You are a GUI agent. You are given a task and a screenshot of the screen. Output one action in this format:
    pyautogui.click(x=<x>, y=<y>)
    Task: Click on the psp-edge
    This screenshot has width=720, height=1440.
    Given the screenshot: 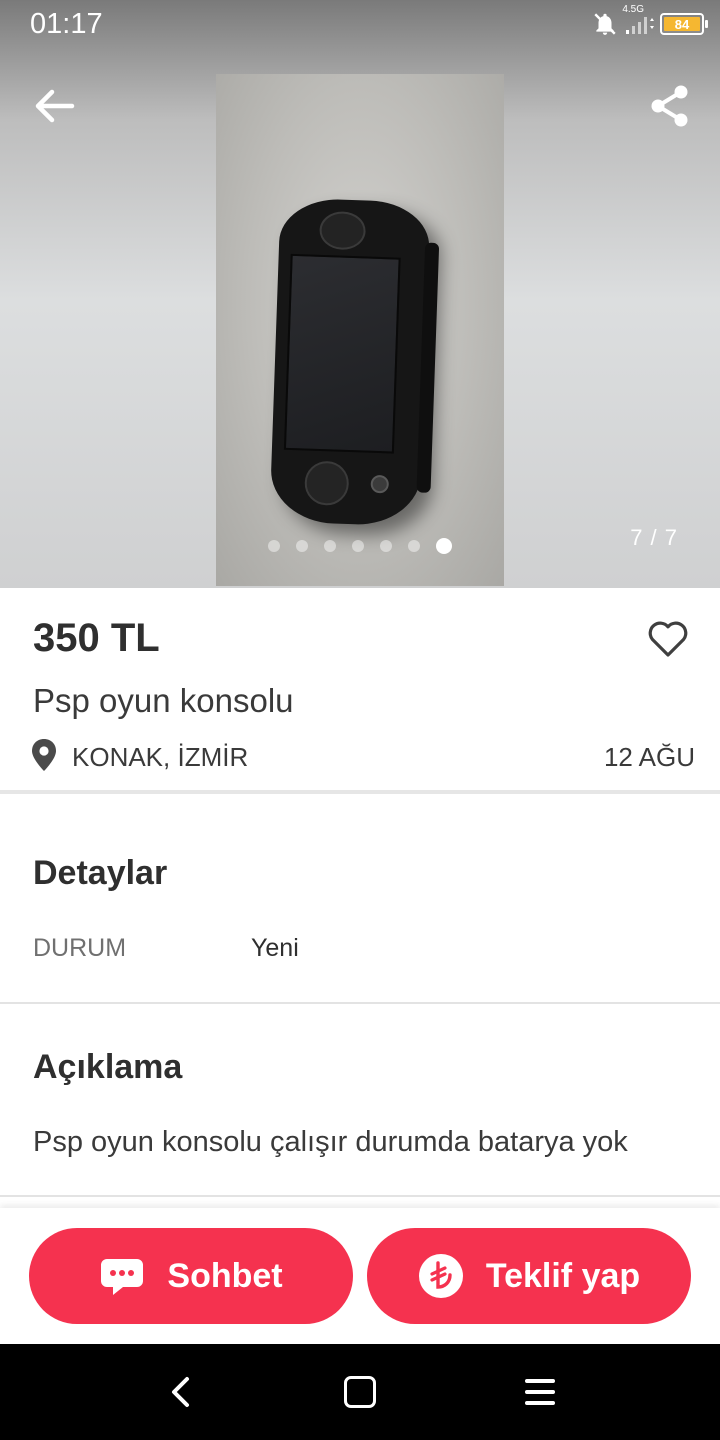 What is the action you would take?
    pyautogui.click(x=428, y=367)
    